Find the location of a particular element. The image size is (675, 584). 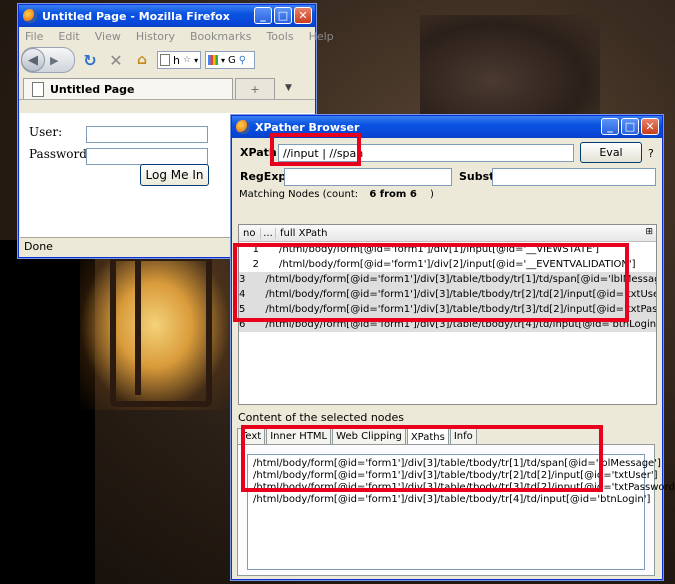

stop-button: ✕ is located at coordinates (116, 60).